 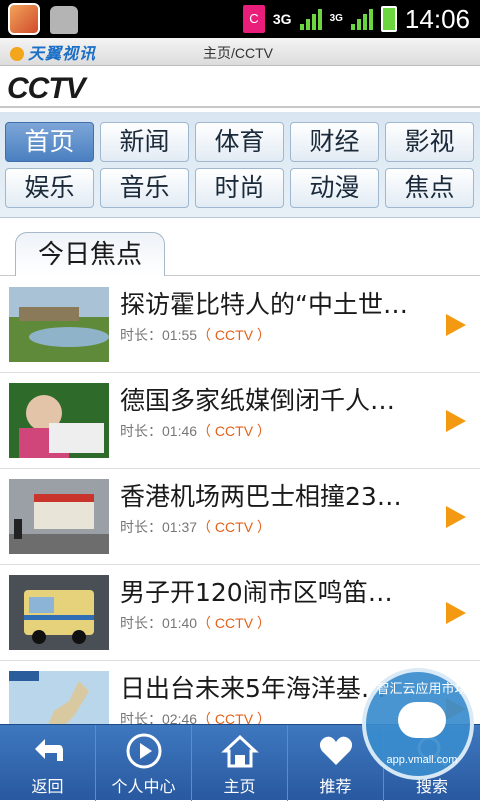 I want to click on android-icon, so click(x=64, y=20).